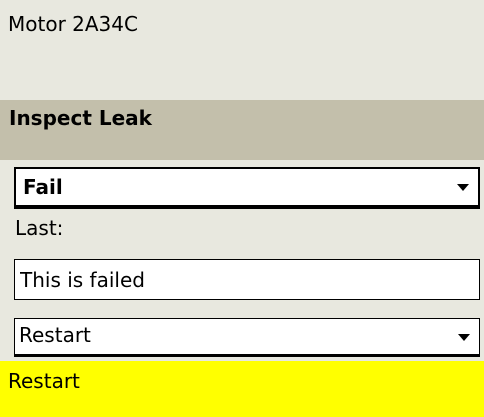 The height and width of the screenshot is (417, 484). What do you see at coordinates (247, 187) in the screenshot?
I see `status-dropdown: Fail` at bounding box center [247, 187].